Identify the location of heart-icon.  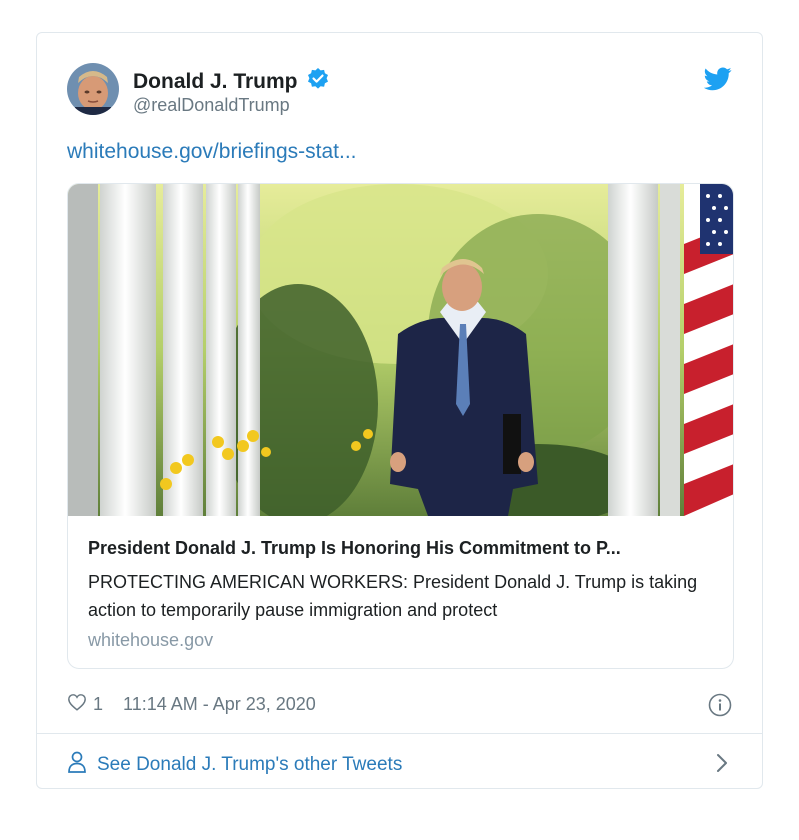
(77, 704).